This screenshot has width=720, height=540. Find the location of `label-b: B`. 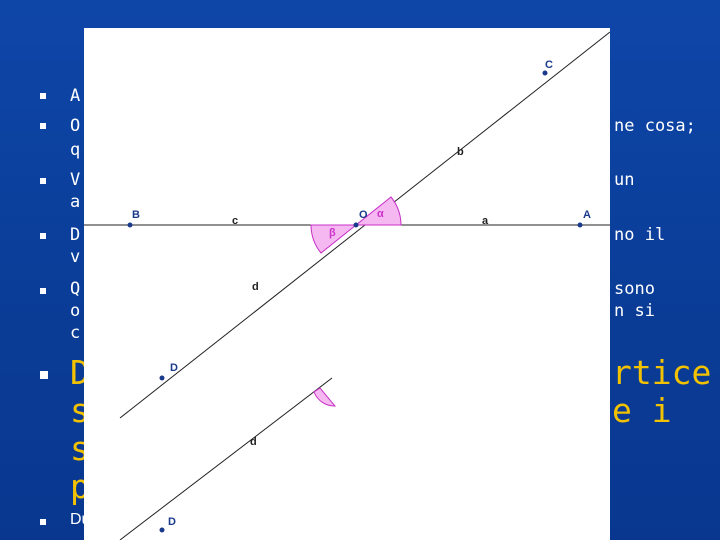

label-b: B is located at coordinates (136, 215).